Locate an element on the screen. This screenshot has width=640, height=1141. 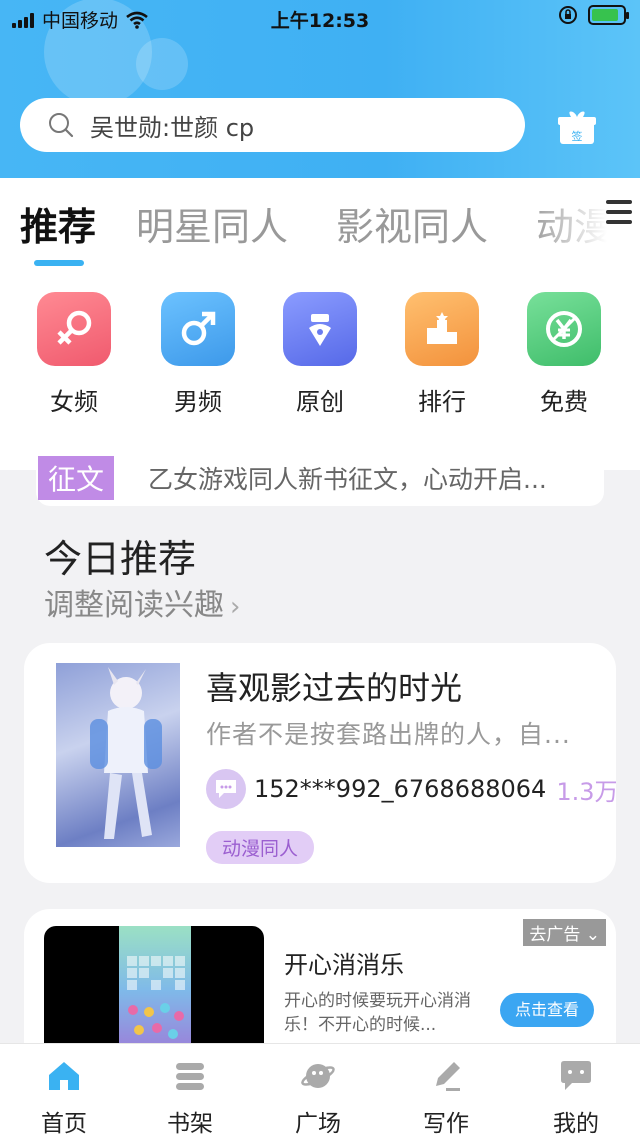
nav-label: 首页 is located at coordinates (64, 1124).